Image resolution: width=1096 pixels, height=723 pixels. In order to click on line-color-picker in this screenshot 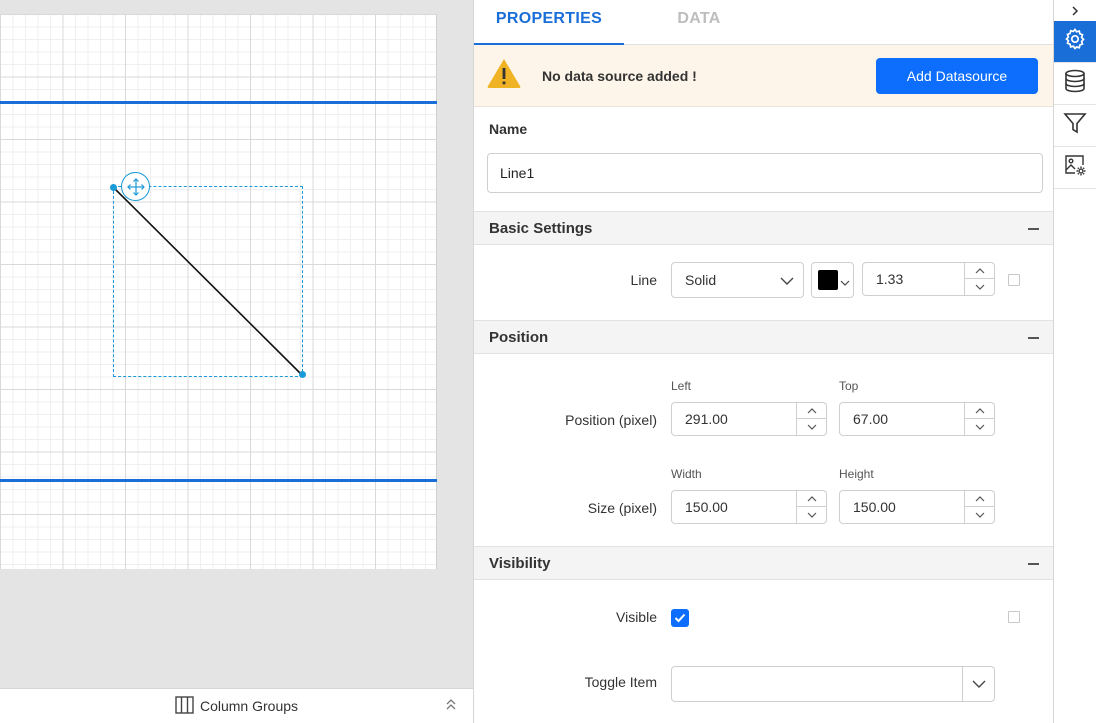, I will do `click(832, 280)`.